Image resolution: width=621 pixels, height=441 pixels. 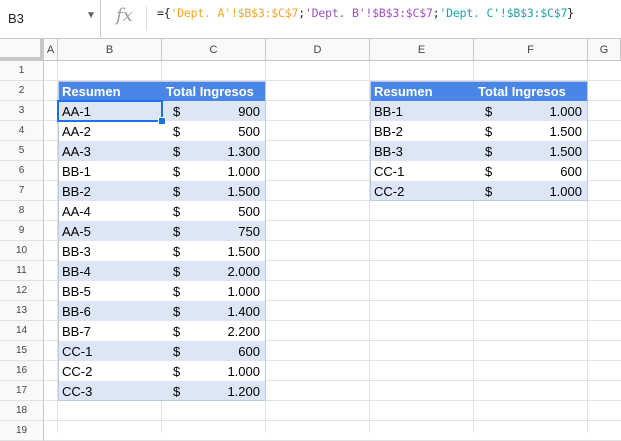 What do you see at coordinates (531, 50) in the screenshot?
I see `column-header-f: F` at bounding box center [531, 50].